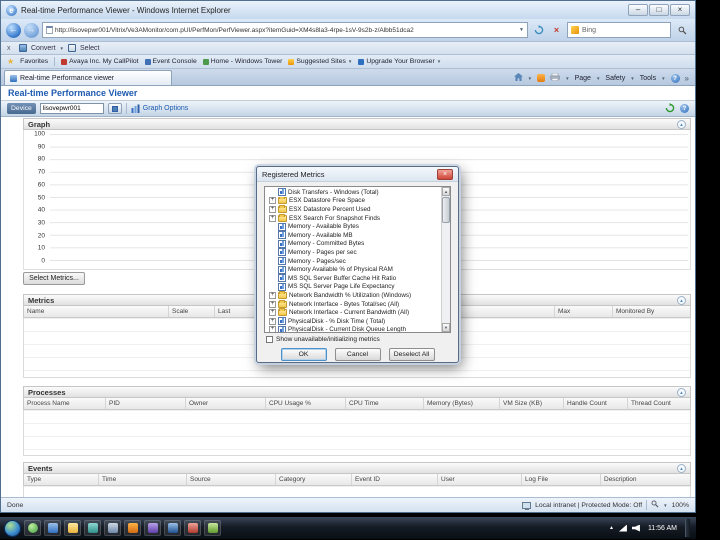 The image size is (720, 540). I want to click on select-icon, so click(71, 48).